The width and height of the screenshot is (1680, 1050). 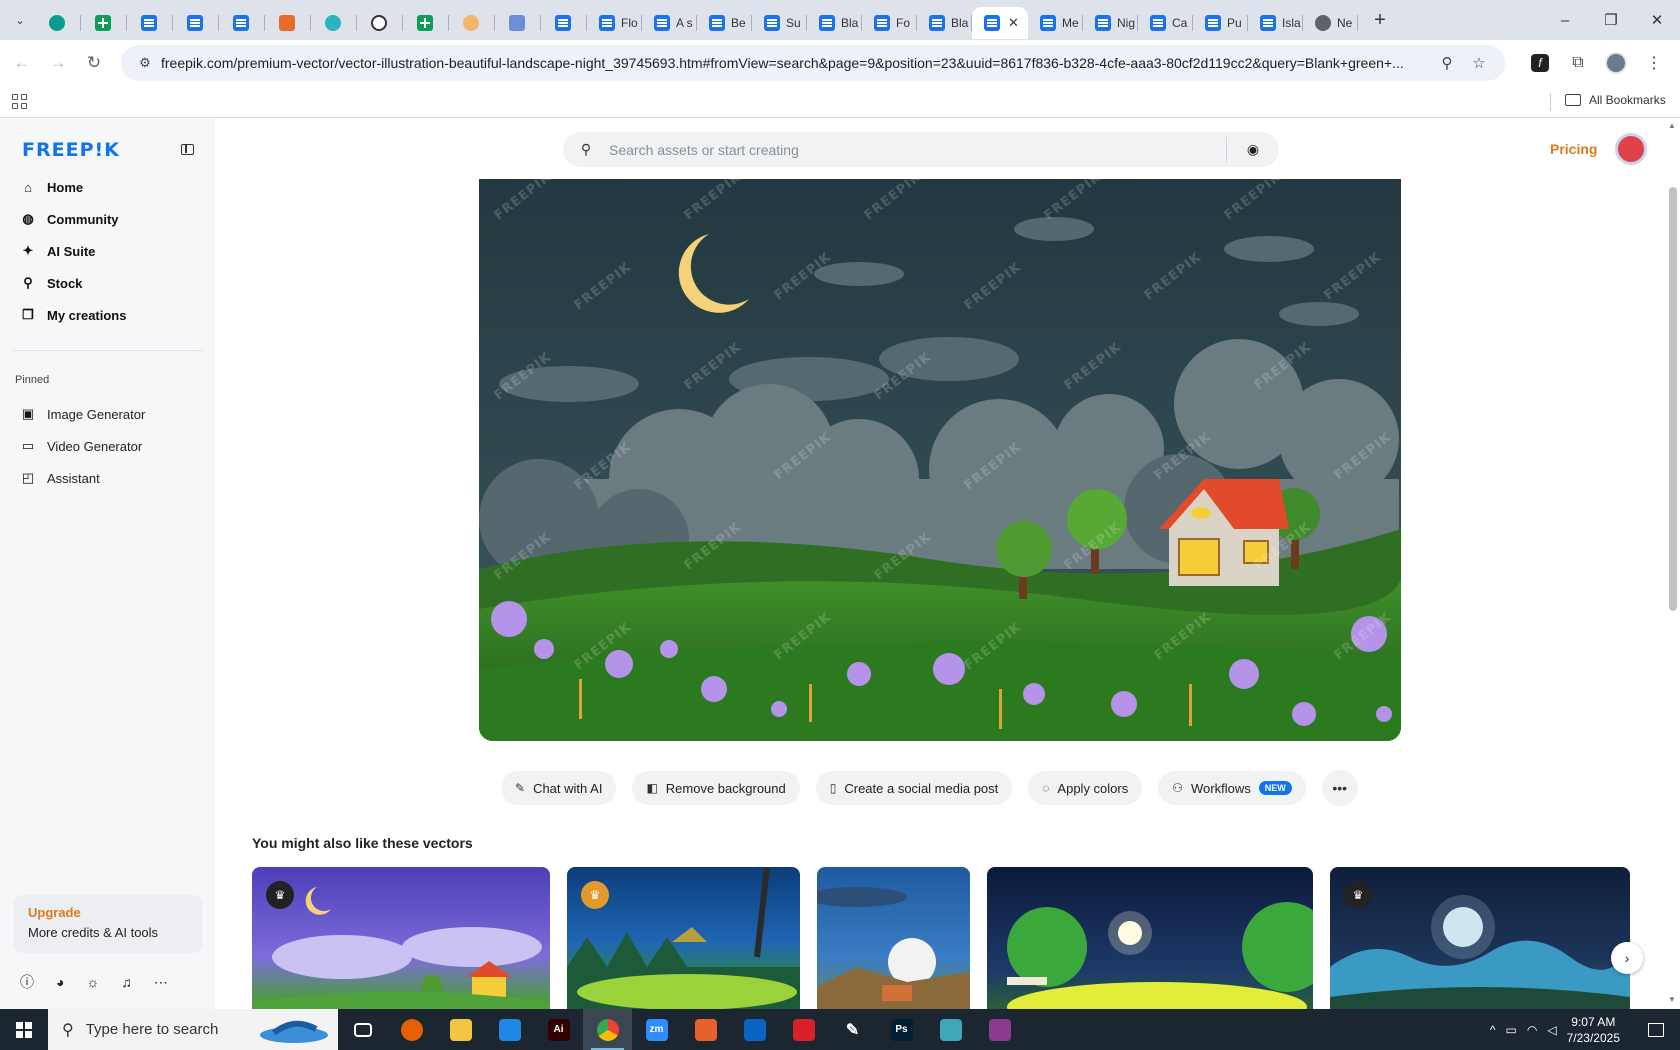 I want to click on taskbar-winrar, so click(x=999, y=1029).